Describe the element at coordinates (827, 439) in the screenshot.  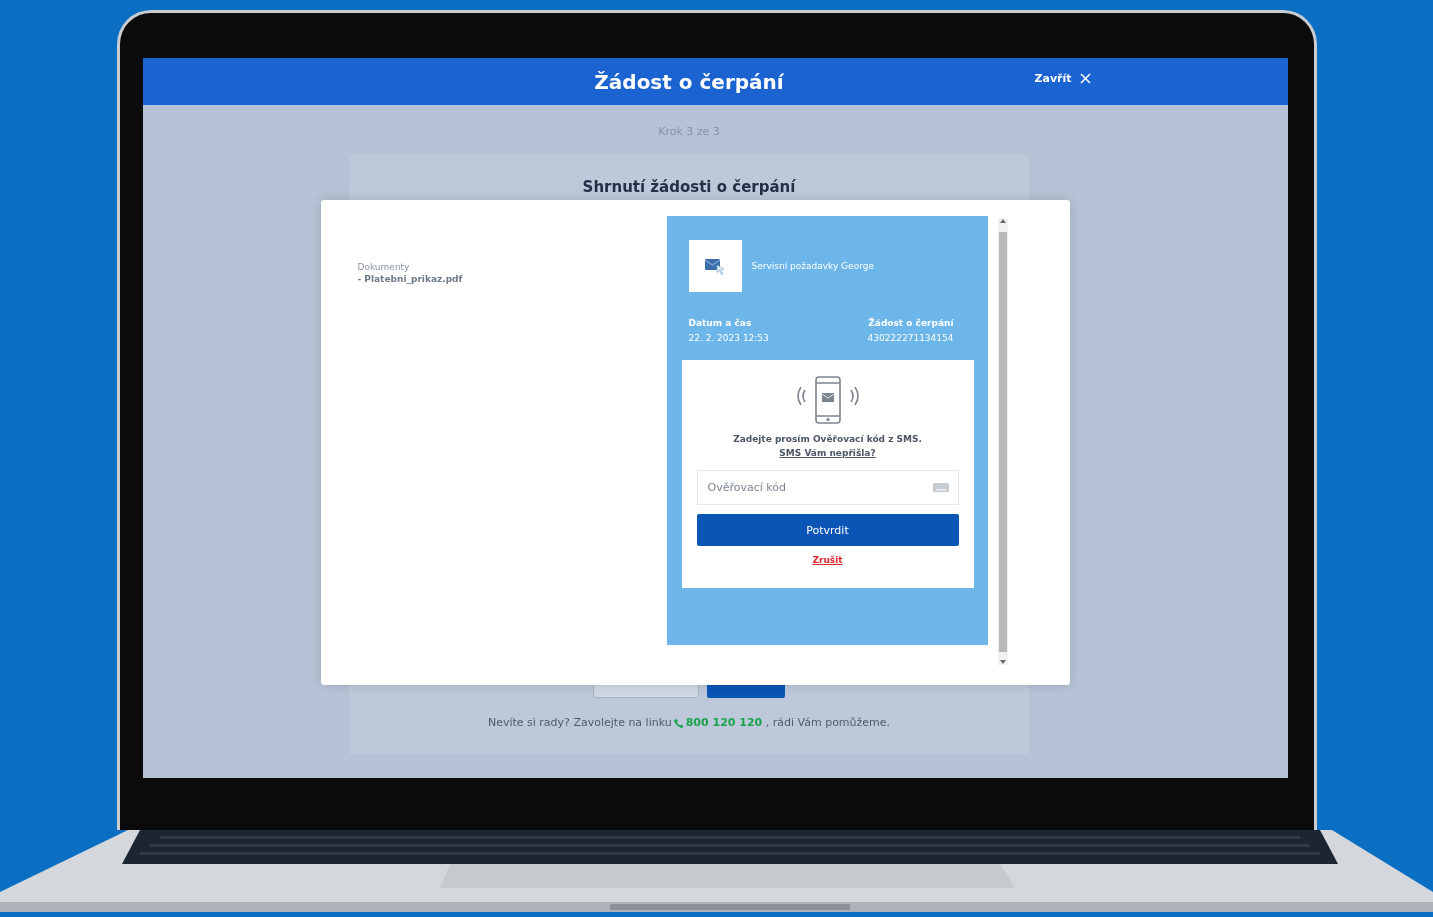
I see `instruction-text: Zadejte prosím Ověřovací kód z SMS.` at that location.